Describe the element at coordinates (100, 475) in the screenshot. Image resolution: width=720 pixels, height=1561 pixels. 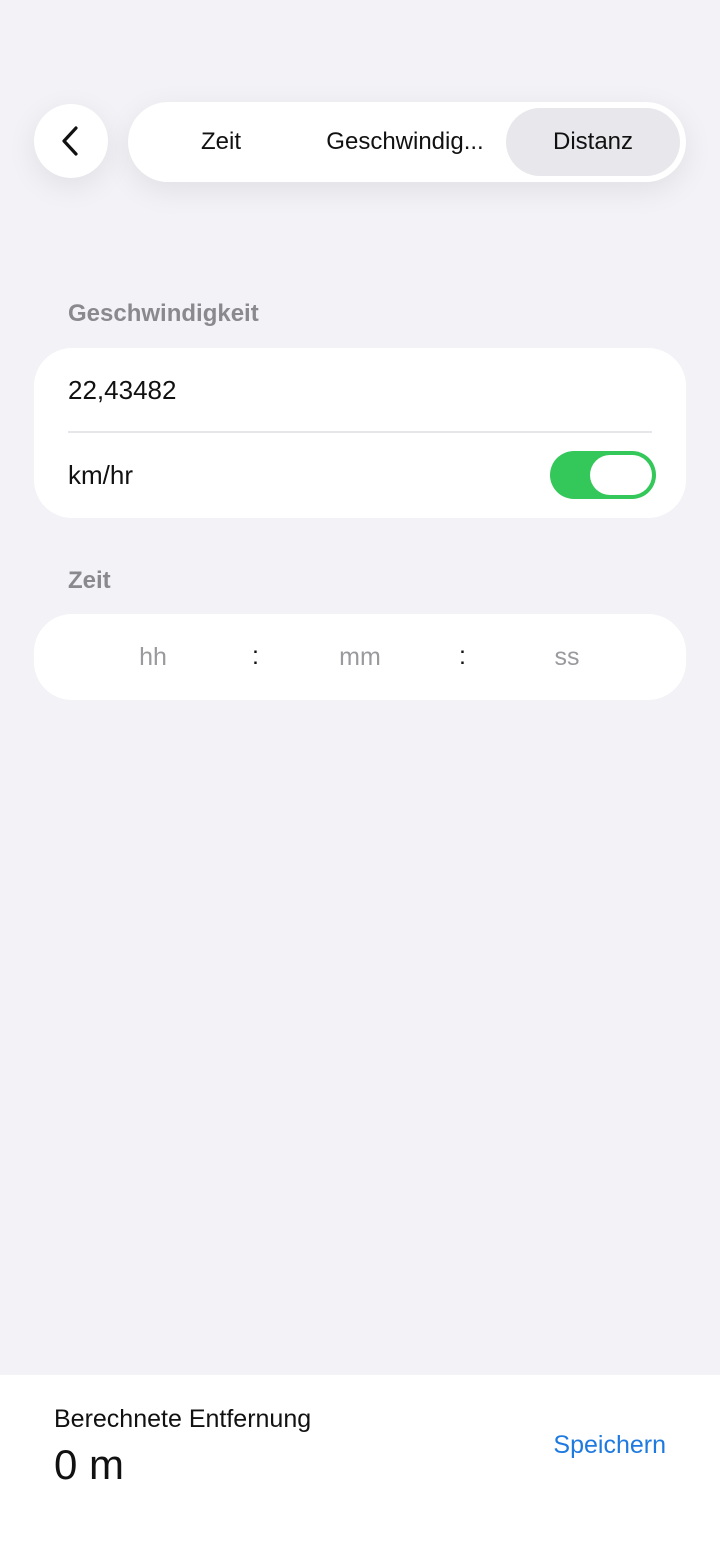
I see `speed-unit-label: km/hr` at that location.